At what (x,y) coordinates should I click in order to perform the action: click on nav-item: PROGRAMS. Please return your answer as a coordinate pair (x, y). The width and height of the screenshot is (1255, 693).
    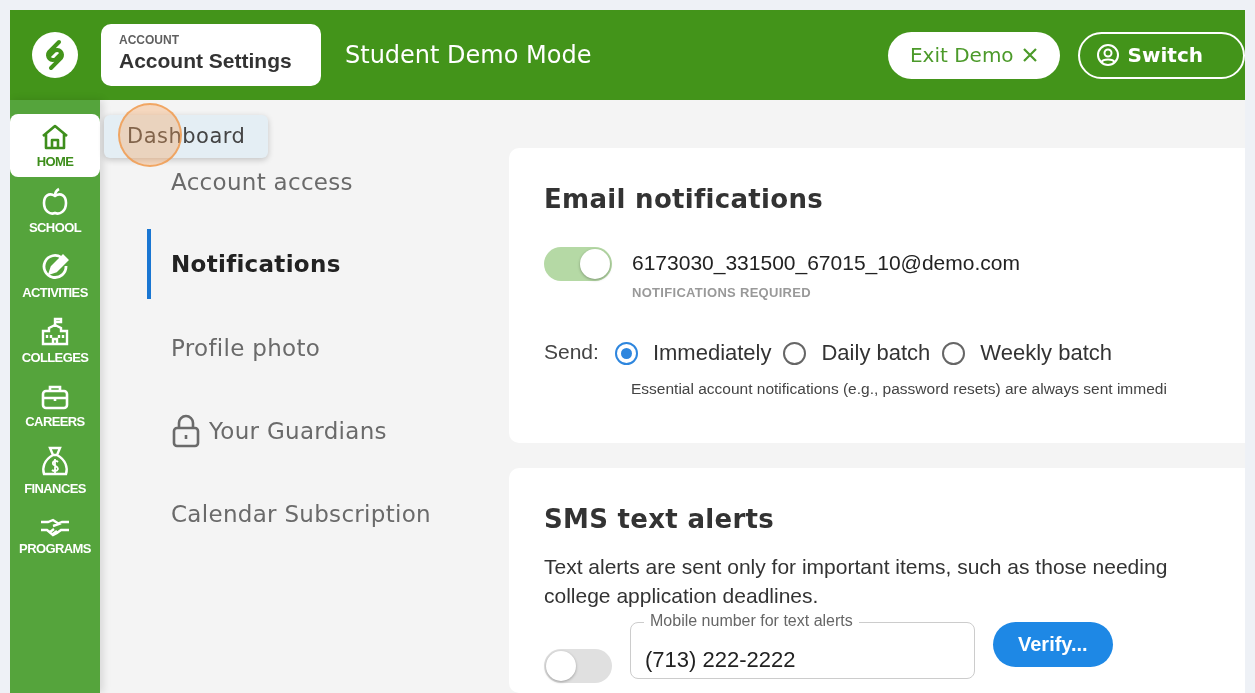
    Looking at the image, I should click on (55, 535).